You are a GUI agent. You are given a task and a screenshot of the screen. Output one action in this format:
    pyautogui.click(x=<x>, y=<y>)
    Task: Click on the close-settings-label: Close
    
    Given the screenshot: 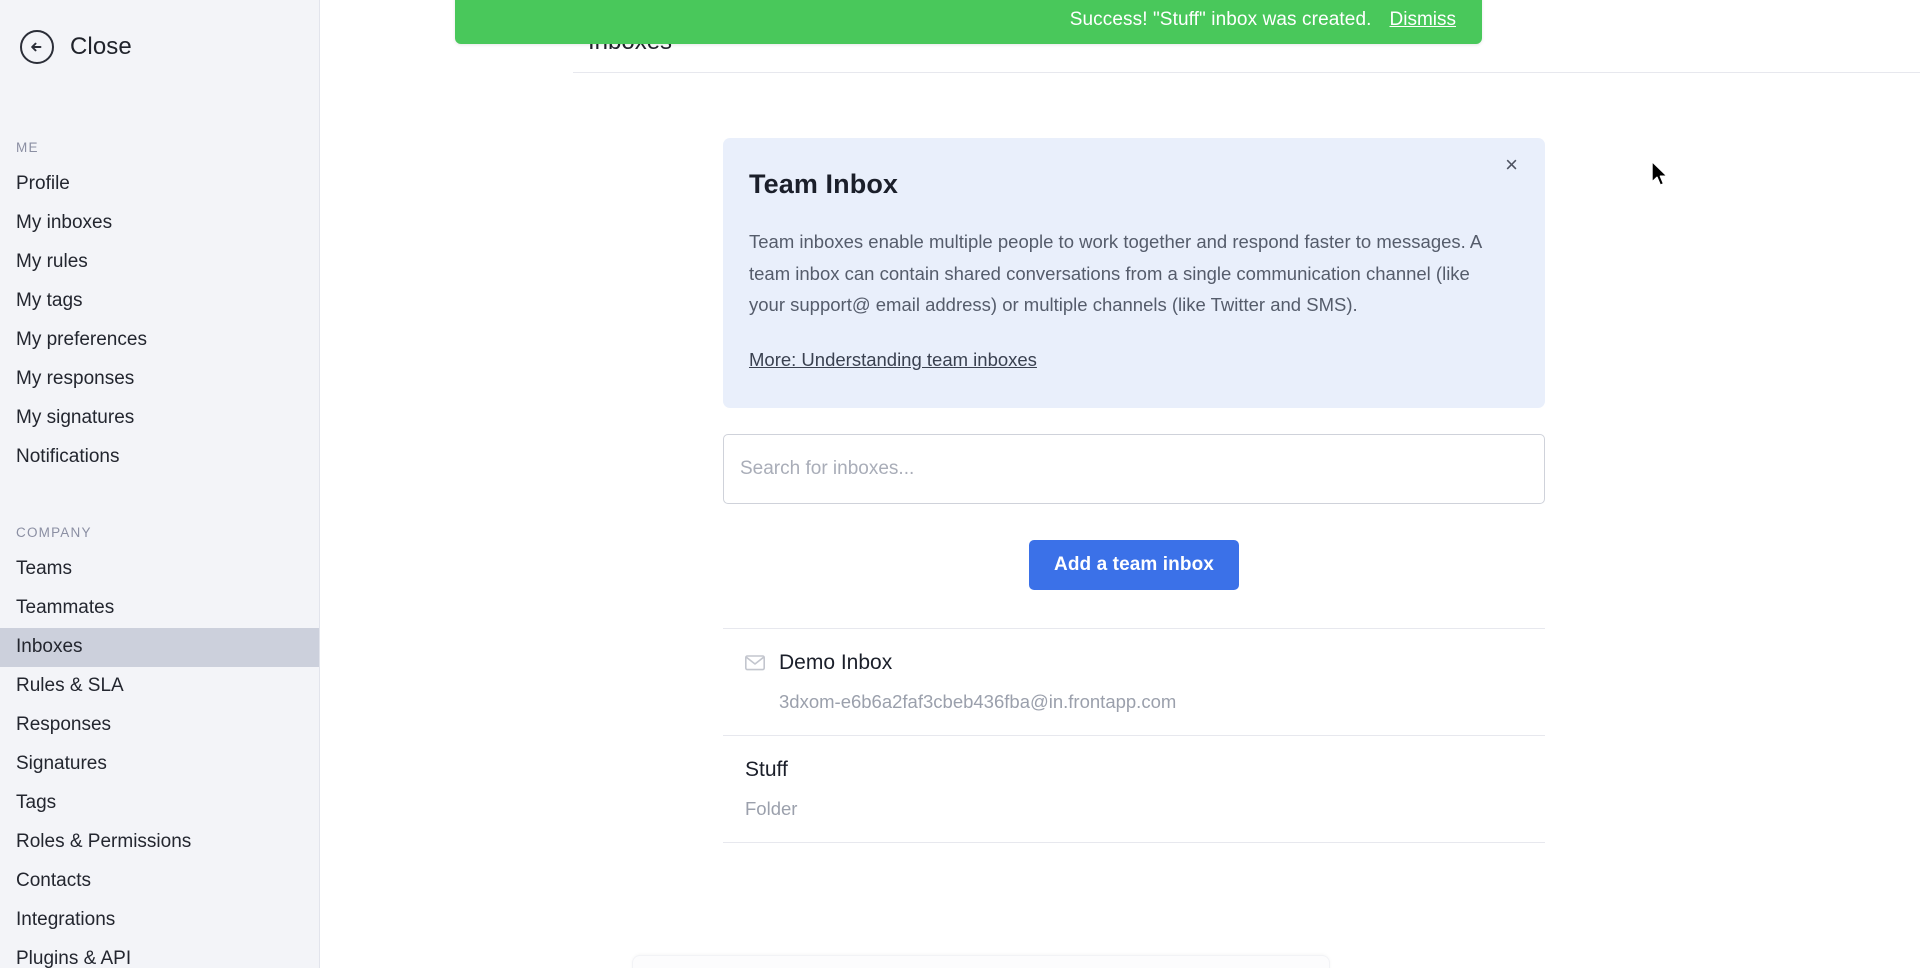 What is the action you would take?
    pyautogui.click(x=101, y=46)
    